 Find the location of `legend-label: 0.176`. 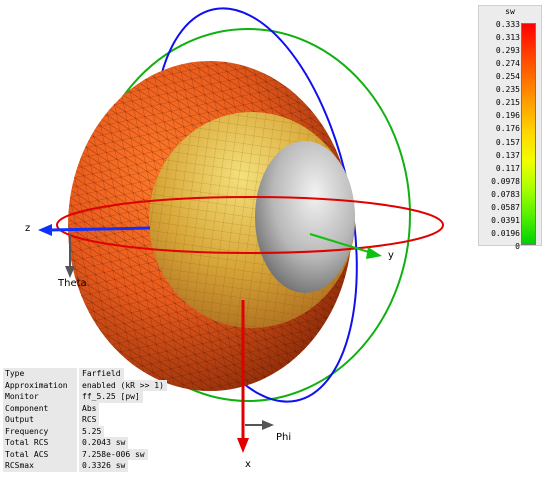

legend-label: 0.176 is located at coordinates (507, 129).